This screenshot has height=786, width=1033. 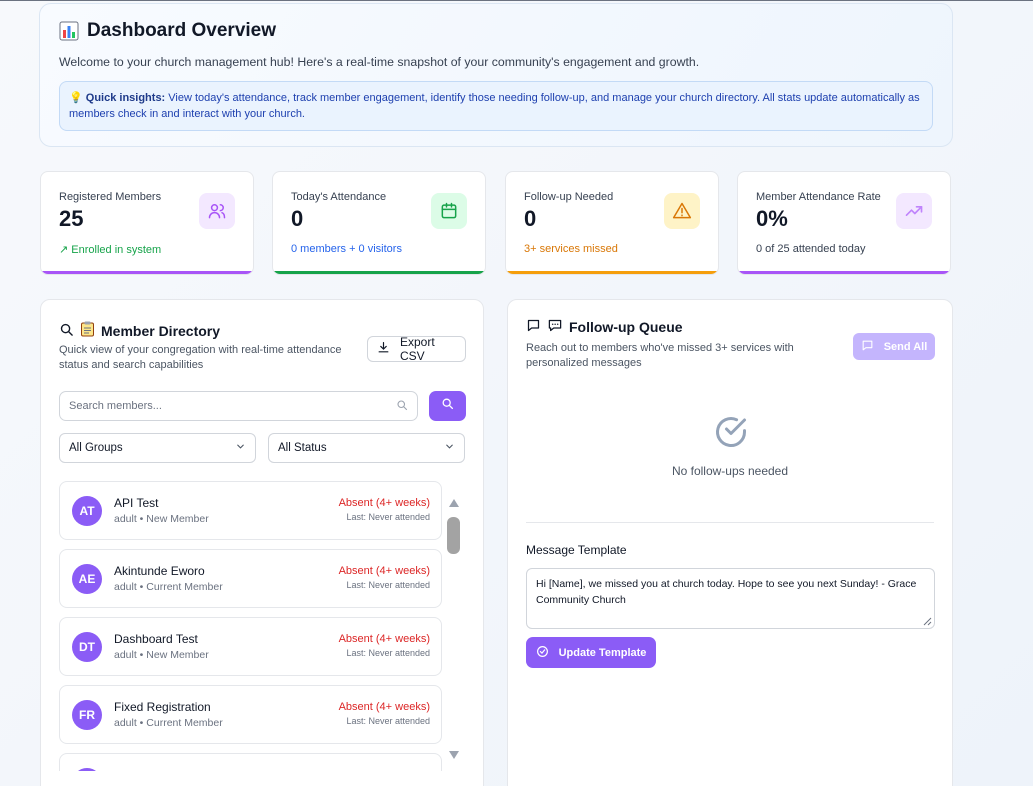 What do you see at coordinates (87, 579) in the screenshot?
I see `avatar: AE` at bounding box center [87, 579].